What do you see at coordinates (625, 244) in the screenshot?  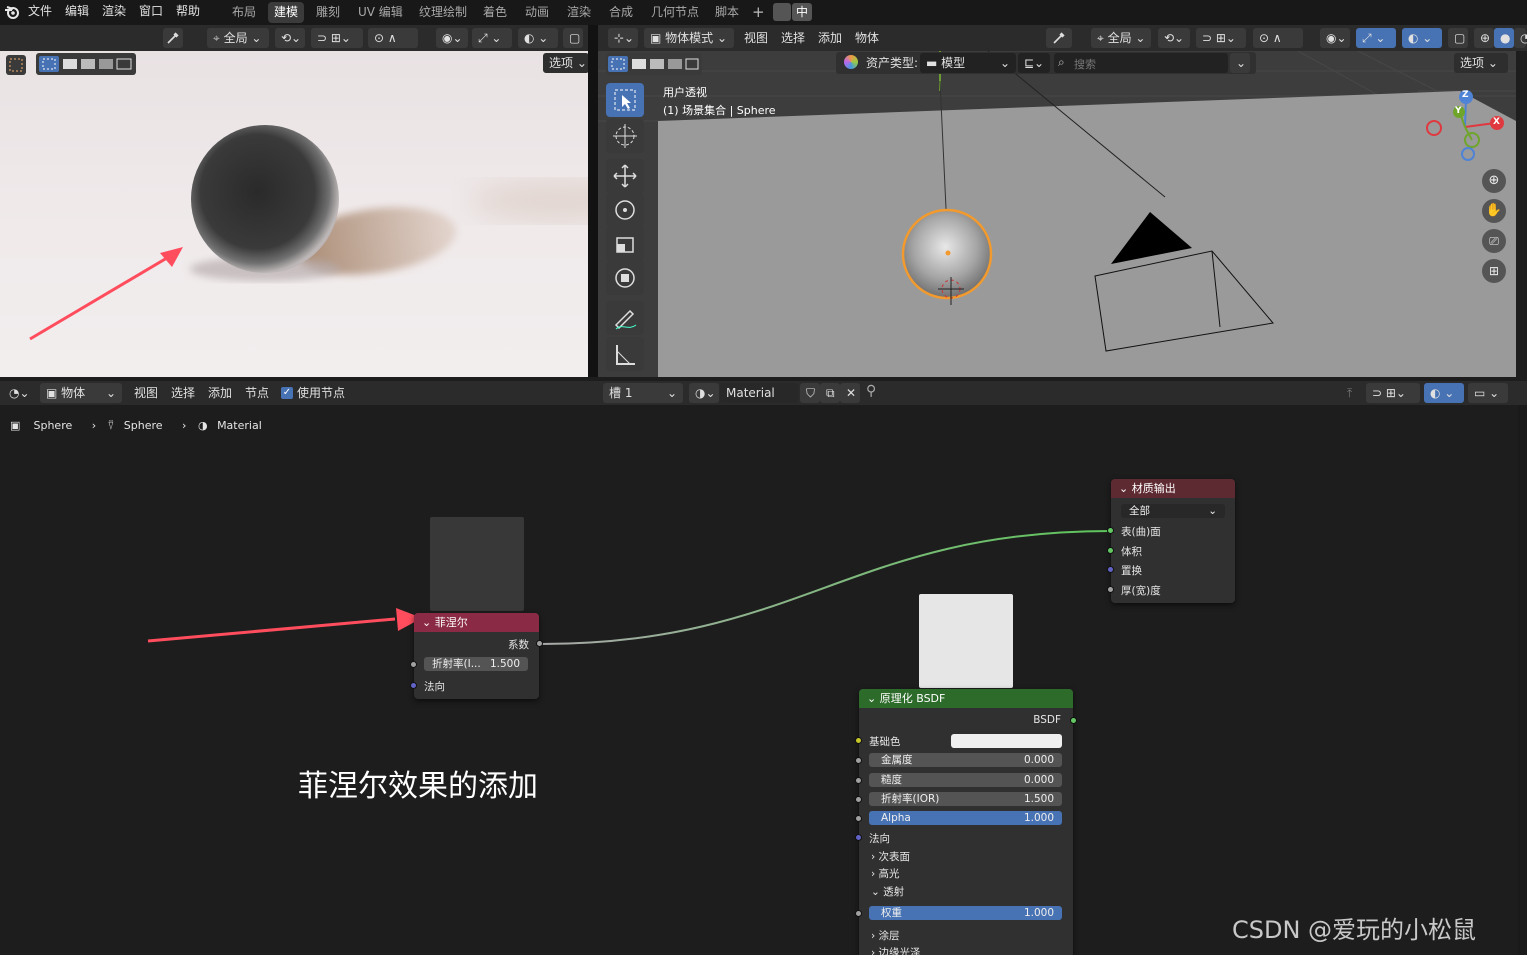 I see `scale-tool` at bounding box center [625, 244].